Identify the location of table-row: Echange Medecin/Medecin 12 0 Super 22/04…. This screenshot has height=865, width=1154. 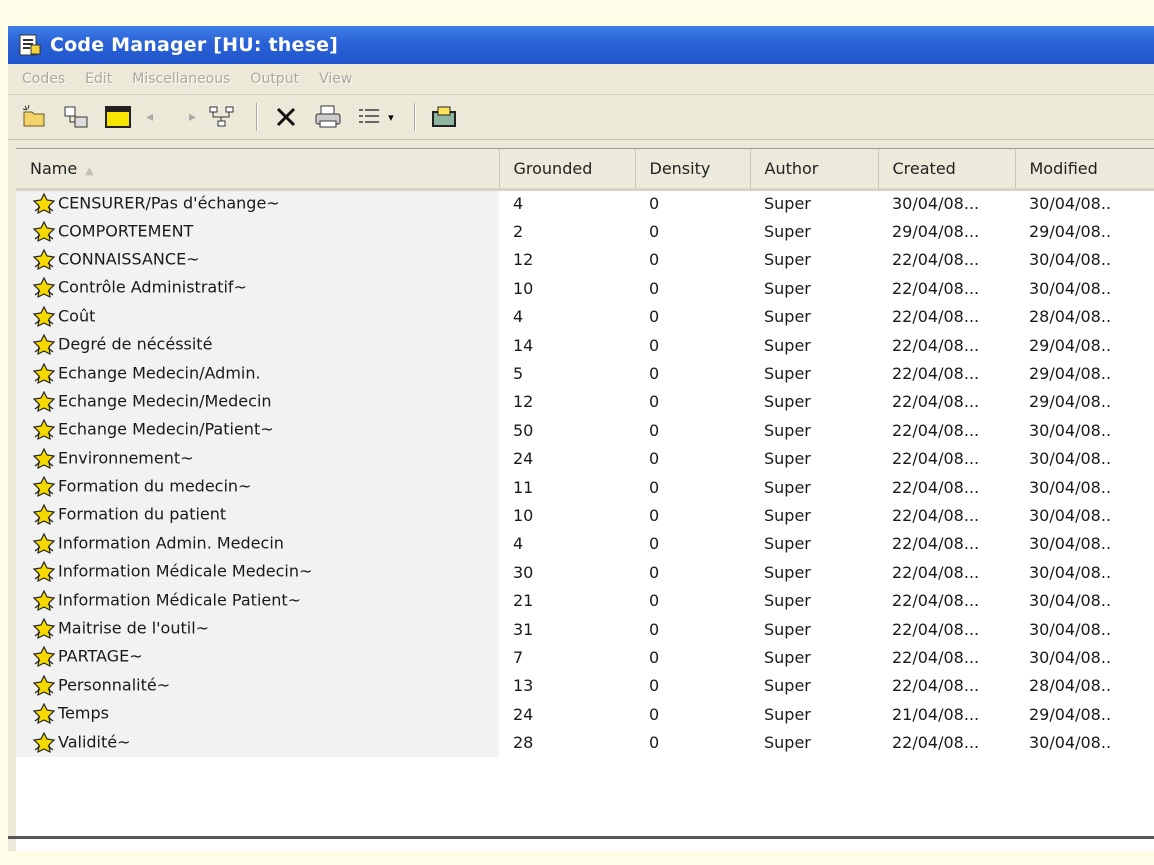
(585, 402).